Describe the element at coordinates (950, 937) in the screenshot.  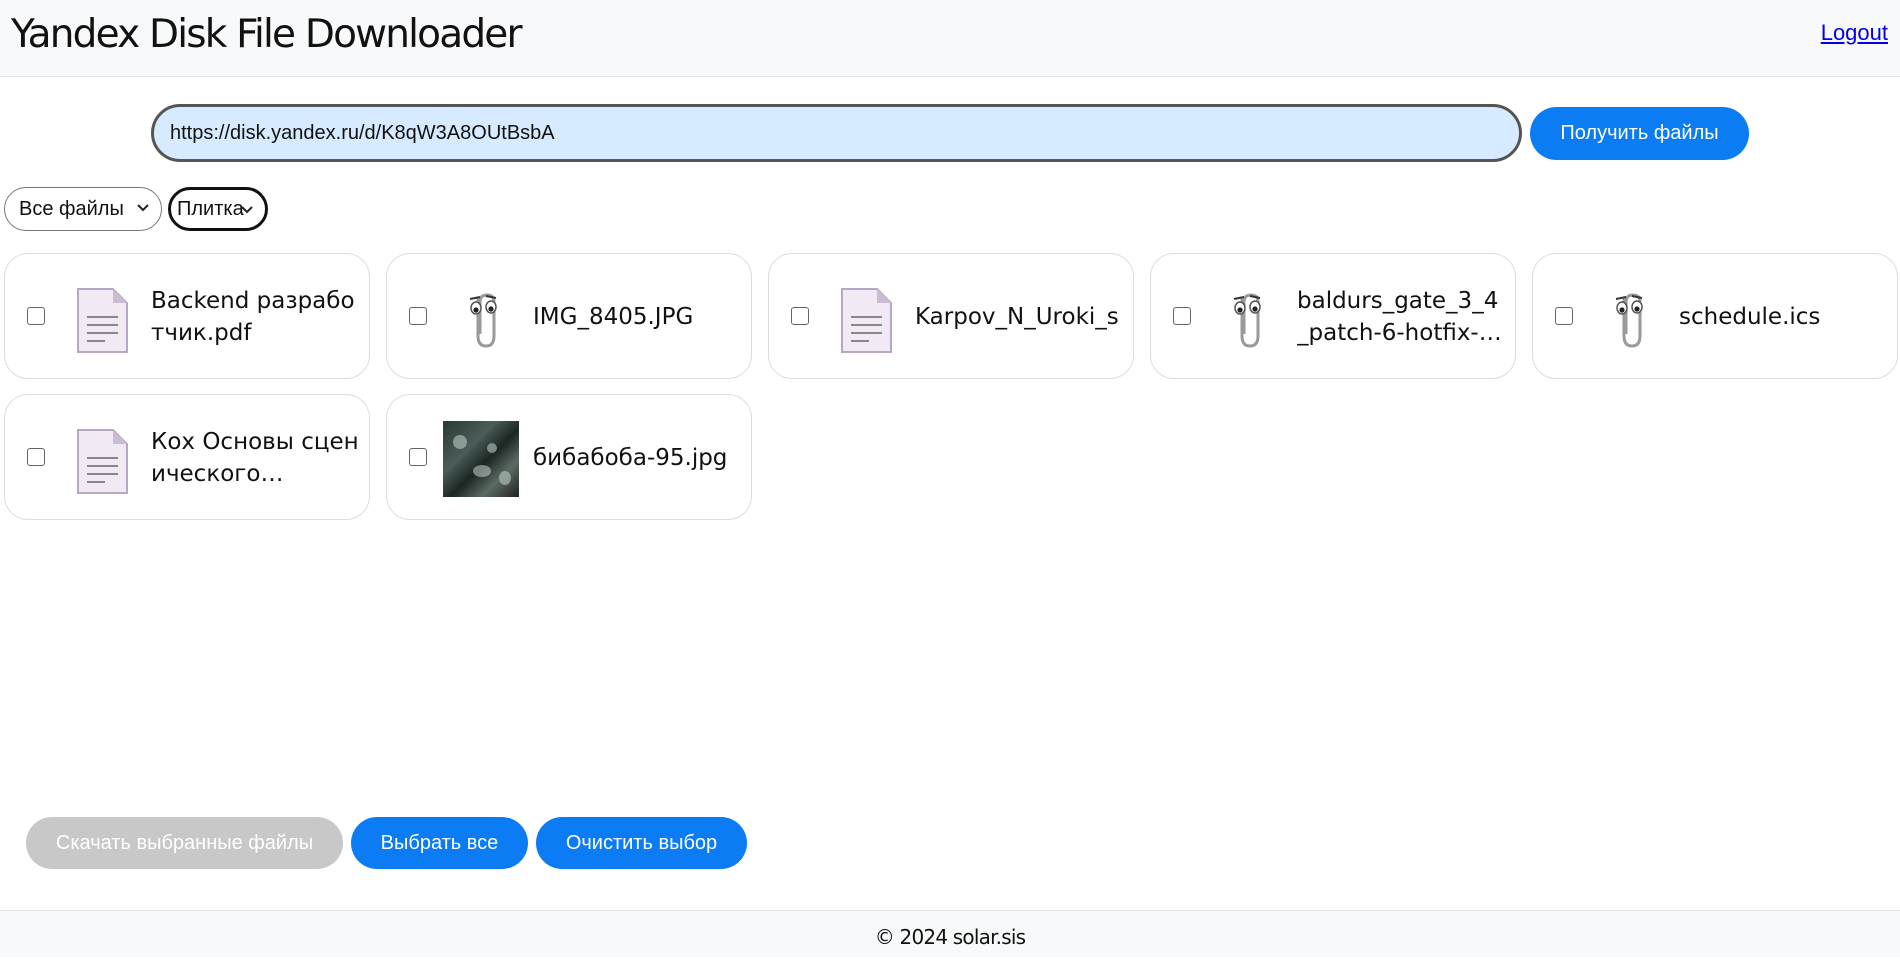
I see `footer-copyright: © 2024 solar.sis` at that location.